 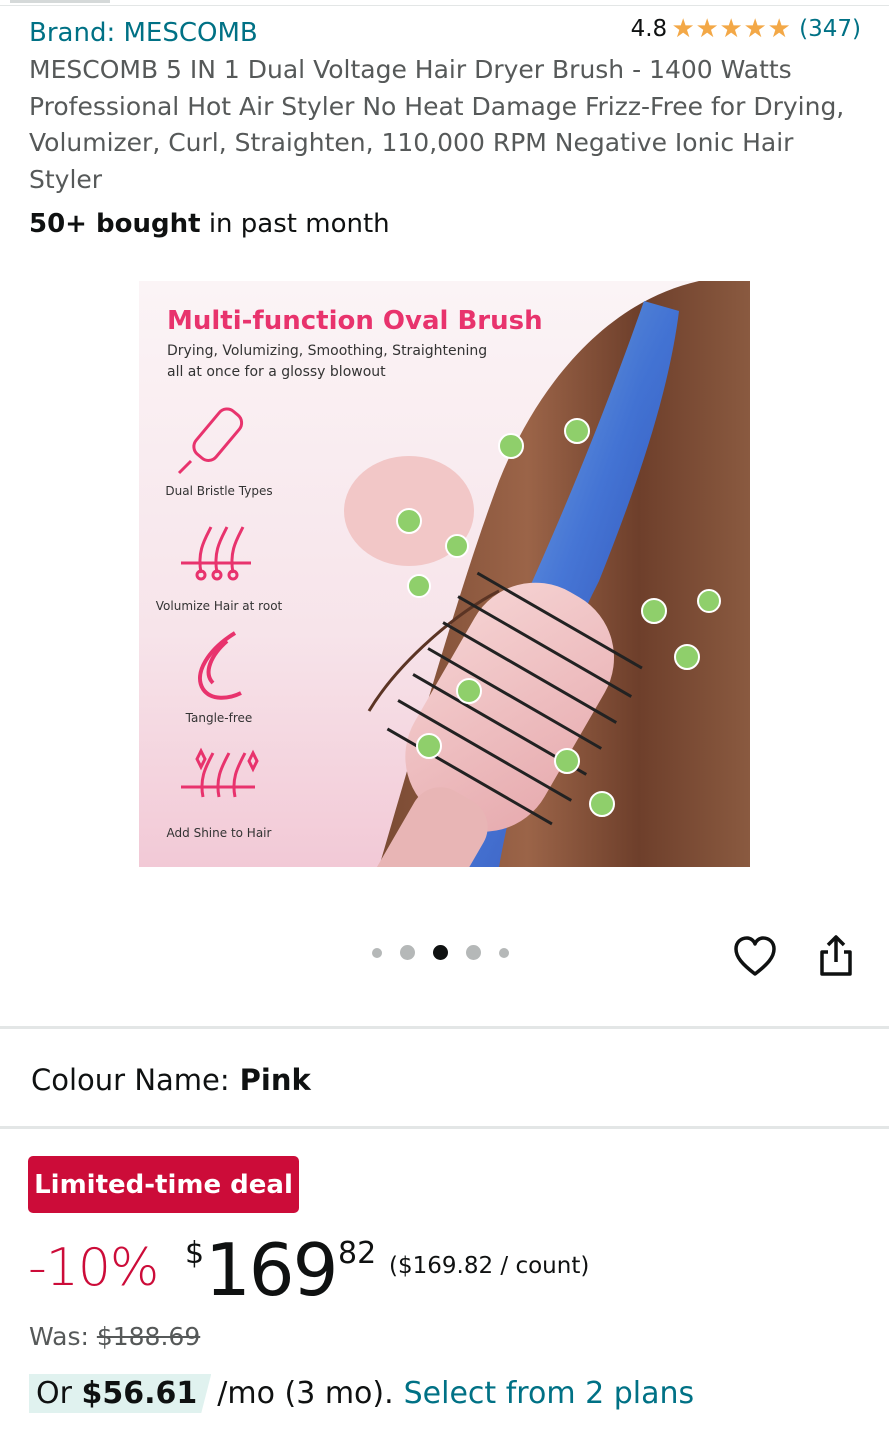 I want to click on discount-percentage: -10%, so click(x=93, y=1268).